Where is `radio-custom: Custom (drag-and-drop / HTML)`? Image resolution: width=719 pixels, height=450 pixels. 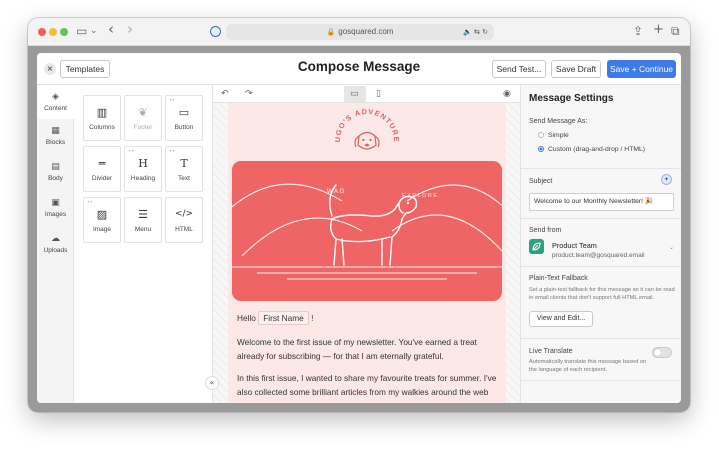
radio-custom: Custom (drag-and-drop / HTML) is located at coordinates (591, 149).